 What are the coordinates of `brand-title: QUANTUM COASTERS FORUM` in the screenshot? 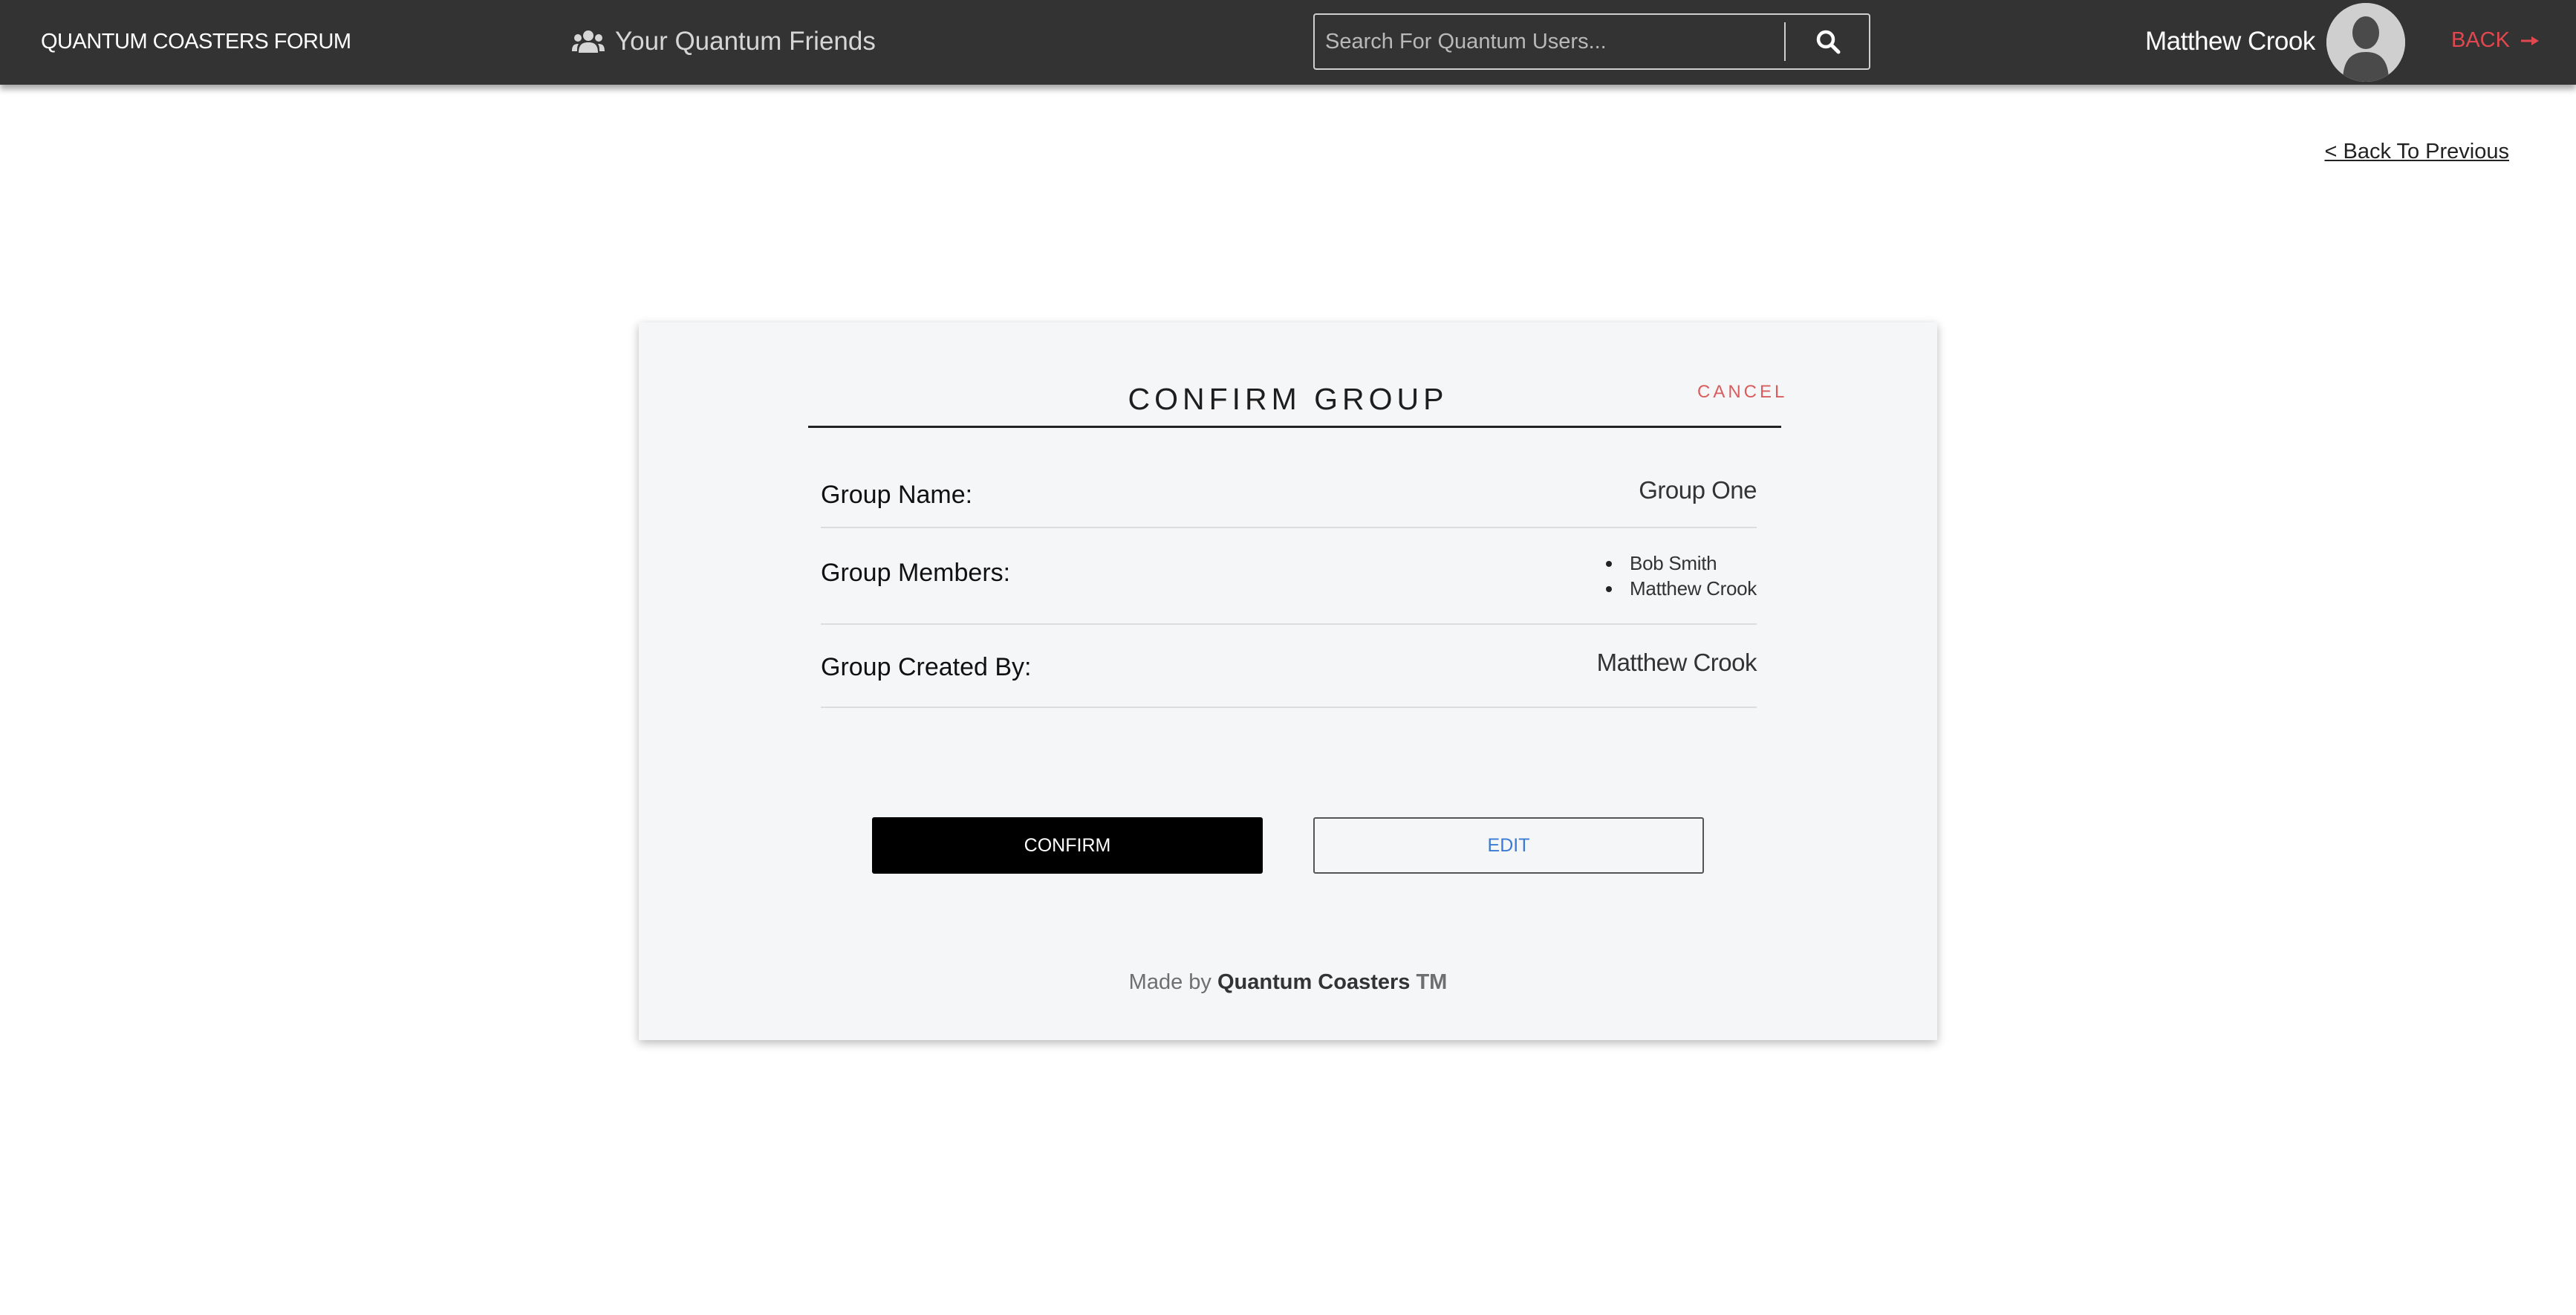 It's located at (196, 41).